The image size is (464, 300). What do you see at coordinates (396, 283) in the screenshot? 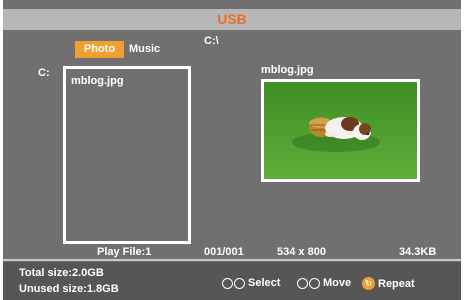
I see `hint-repeat-label: Repeat` at bounding box center [396, 283].